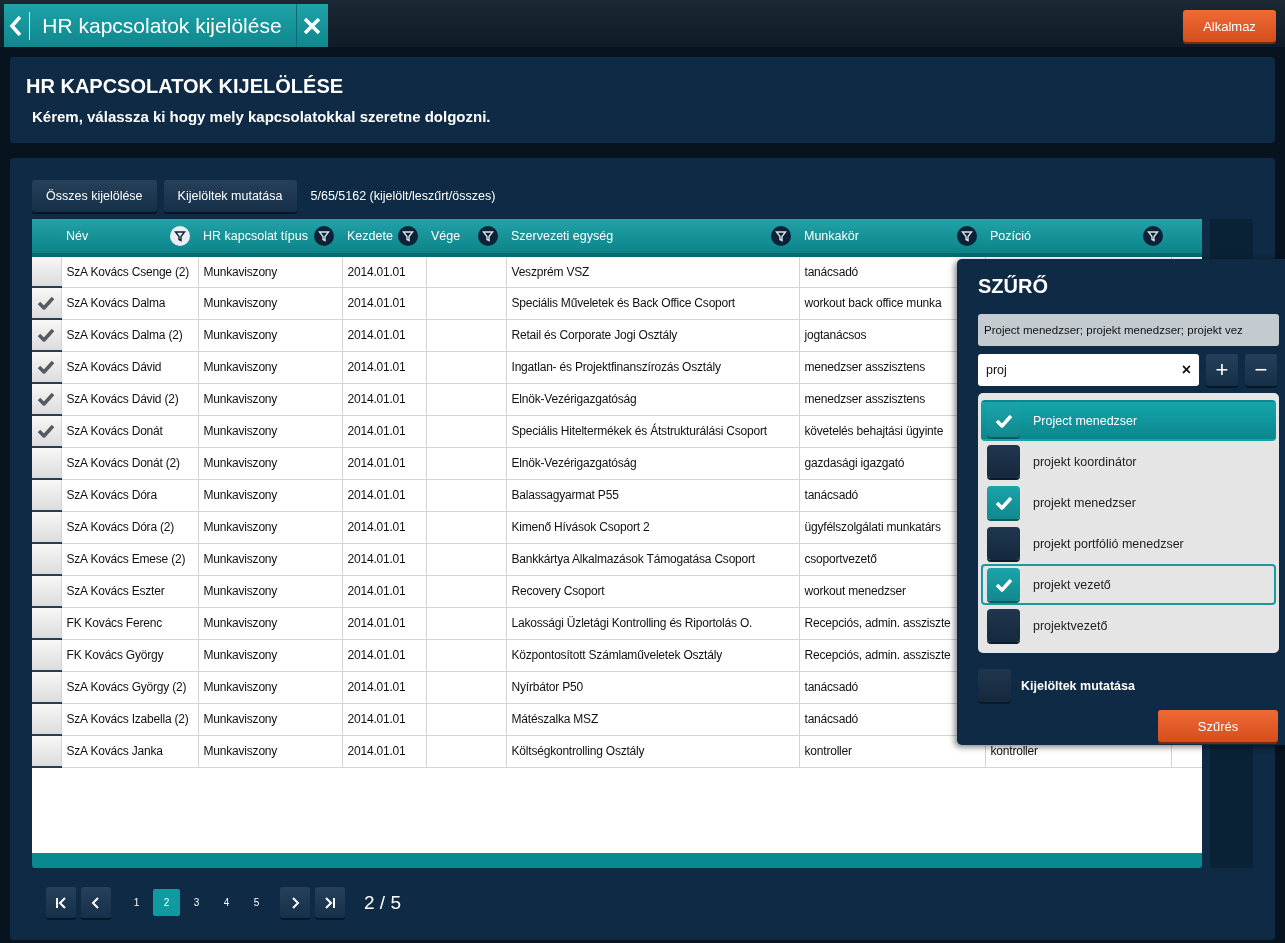  What do you see at coordinates (136, 902) in the screenshot?
I see `page-button: 1` at bounding box center [136, 902].